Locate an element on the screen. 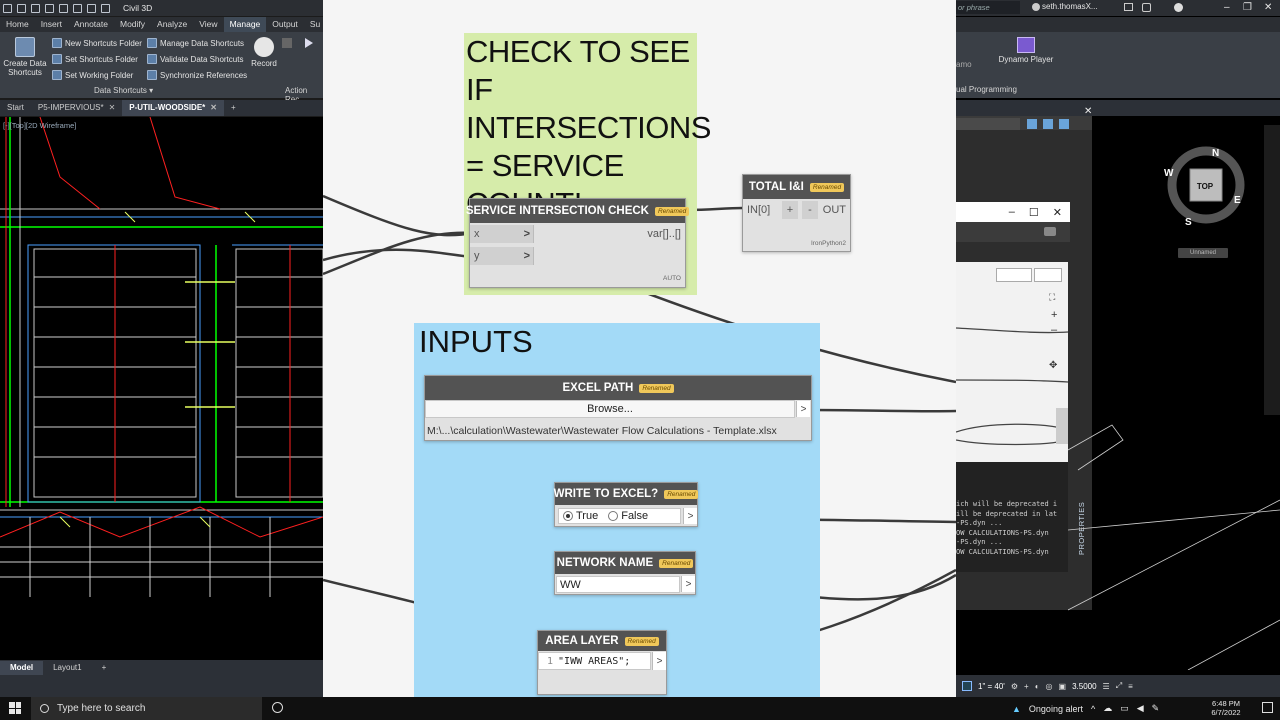  area-layer-node: AREA LAYER Renamed 1 "IWW AREAS"; > is located at coordinates (602, 662).